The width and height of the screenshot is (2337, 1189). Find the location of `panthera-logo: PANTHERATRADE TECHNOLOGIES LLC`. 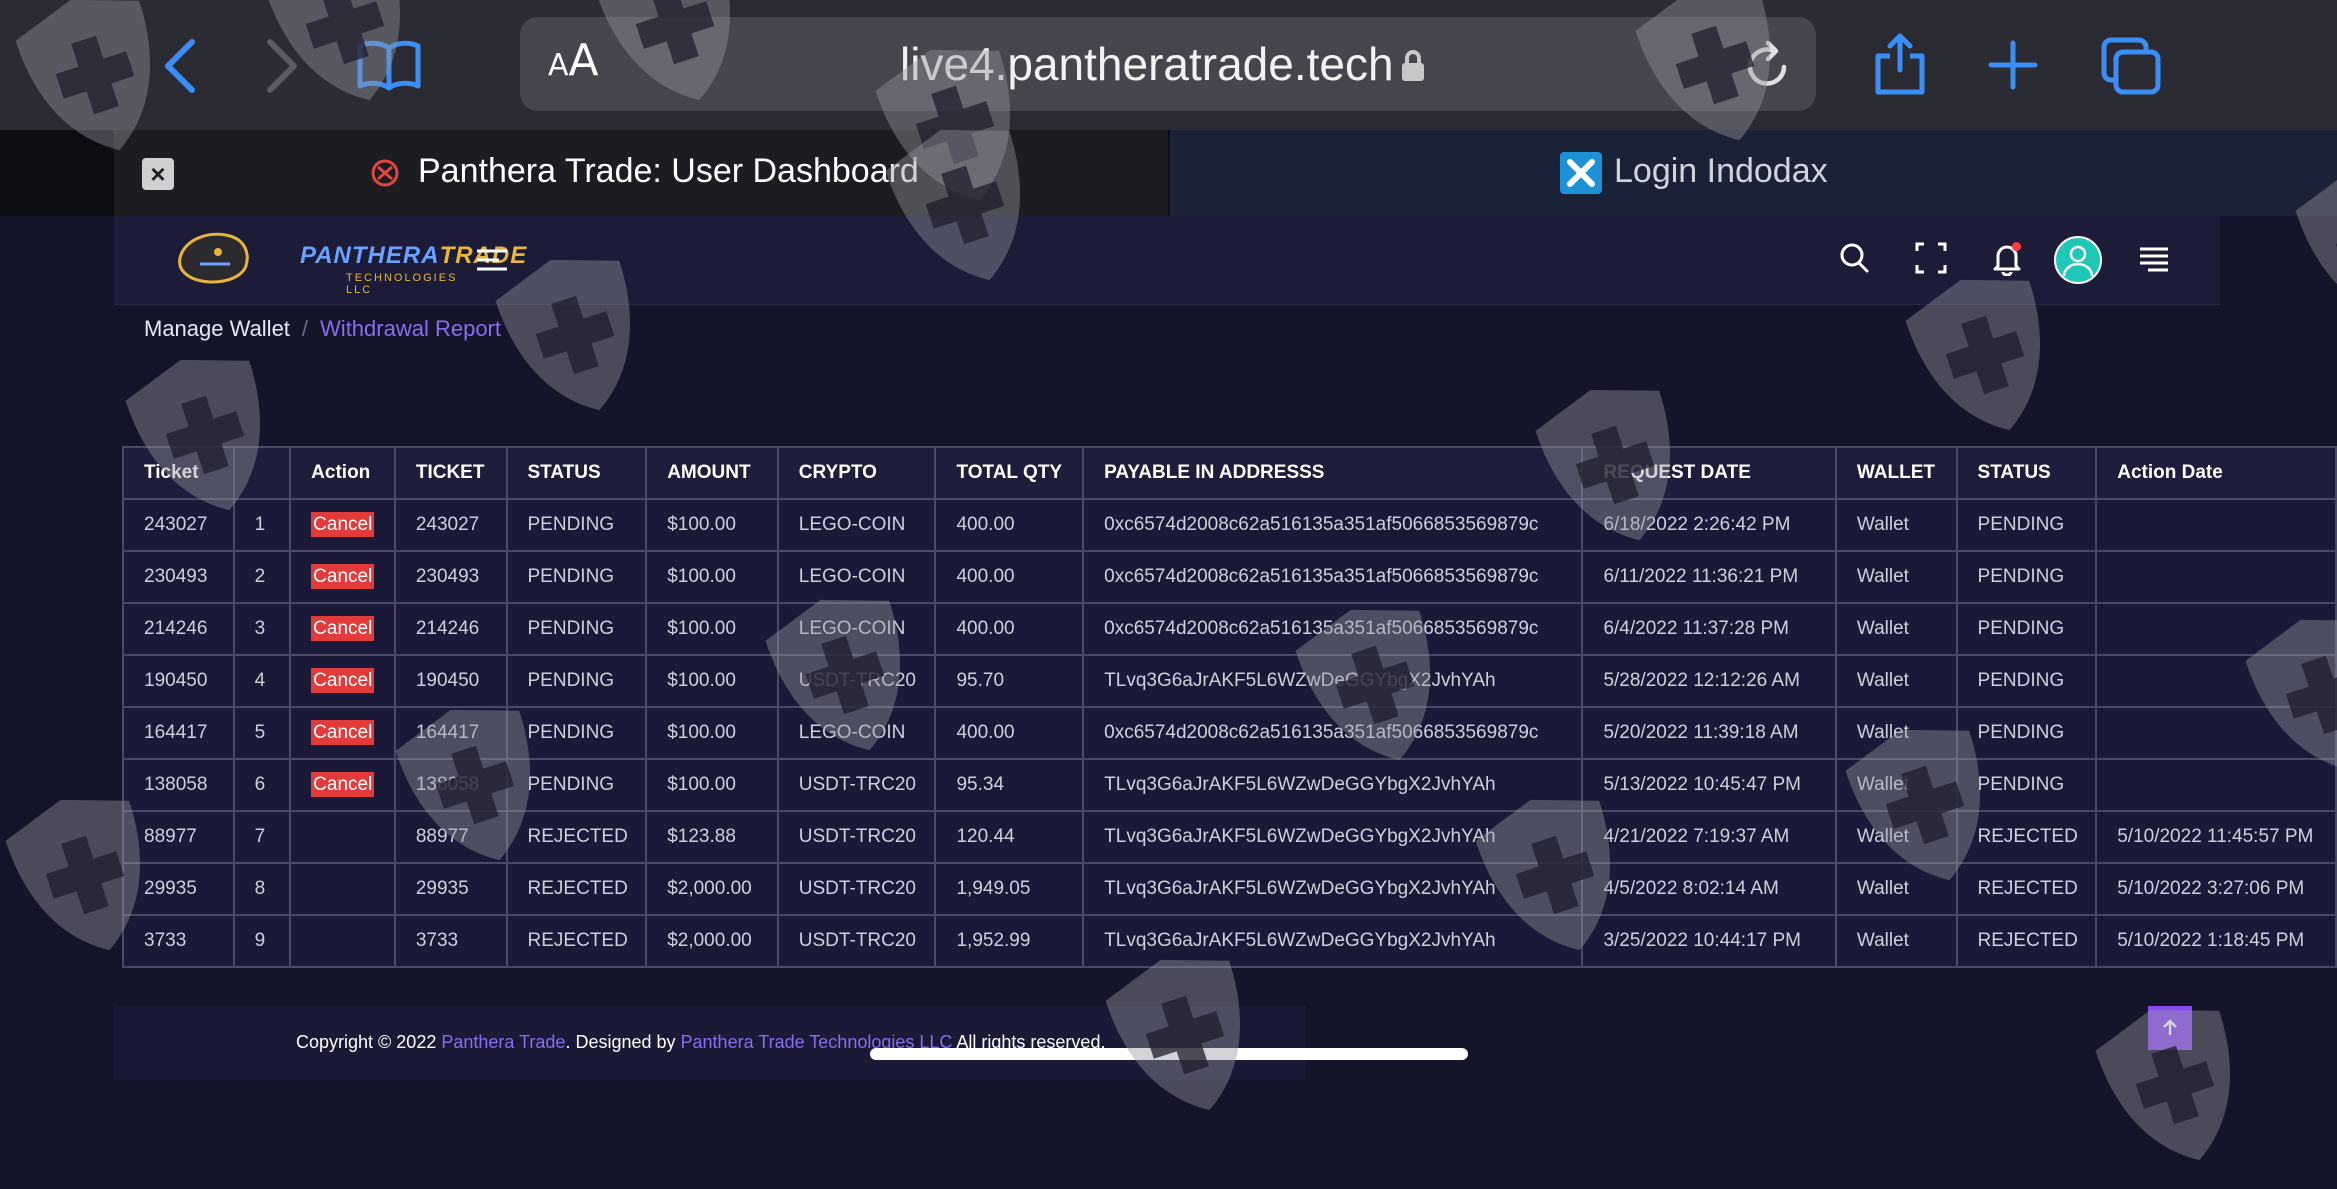

panthera-logo: PANTHERATRADE TECHNOLOGIES LLC is located at coordinates (348, 260).